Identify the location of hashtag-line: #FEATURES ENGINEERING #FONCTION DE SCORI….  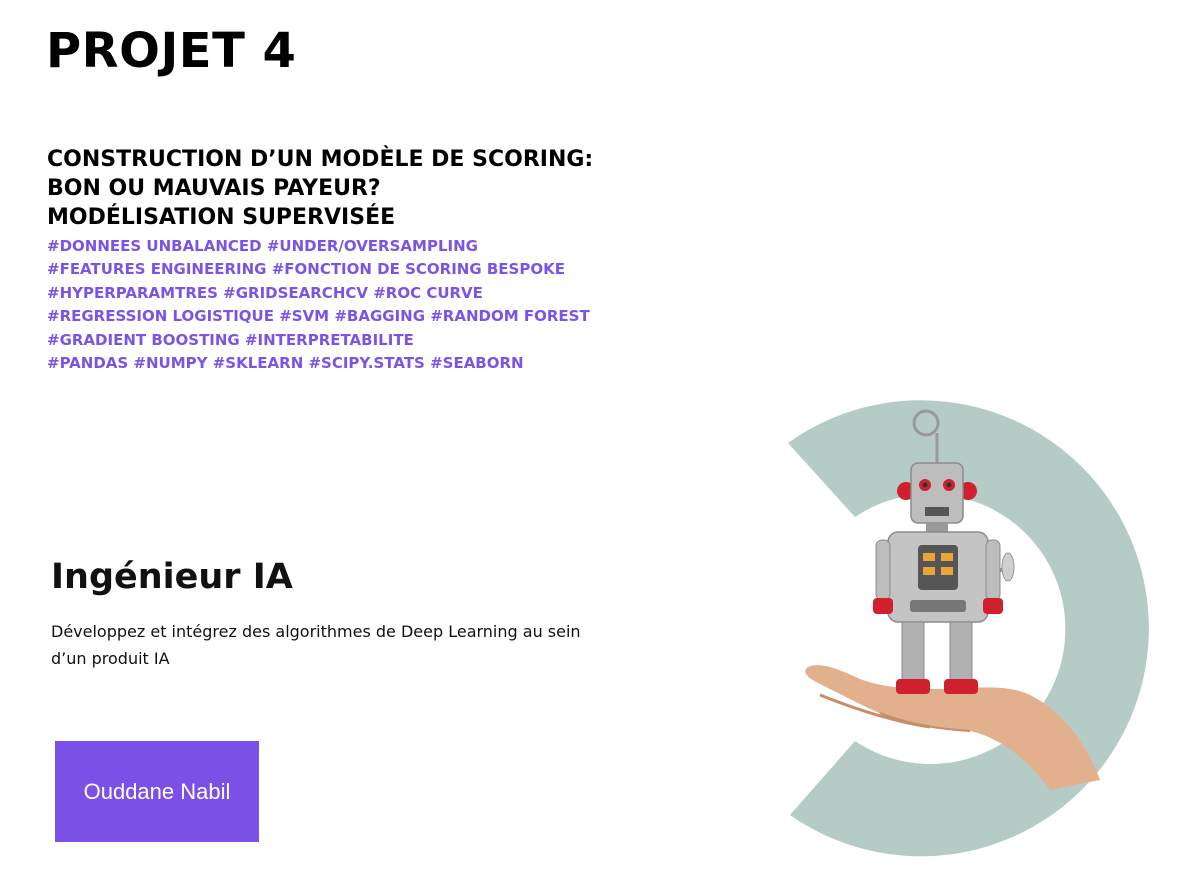
(306, 269).